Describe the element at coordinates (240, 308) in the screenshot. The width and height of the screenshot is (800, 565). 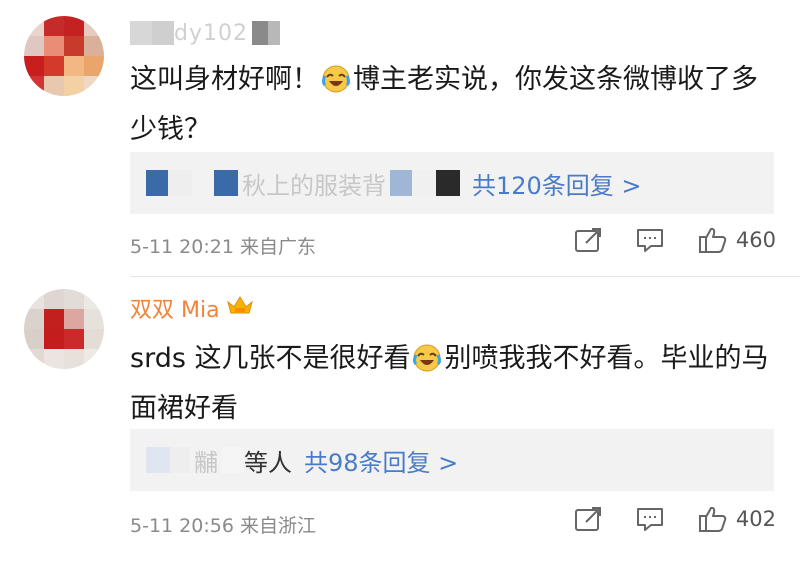
I see `crown-icon` at that location.